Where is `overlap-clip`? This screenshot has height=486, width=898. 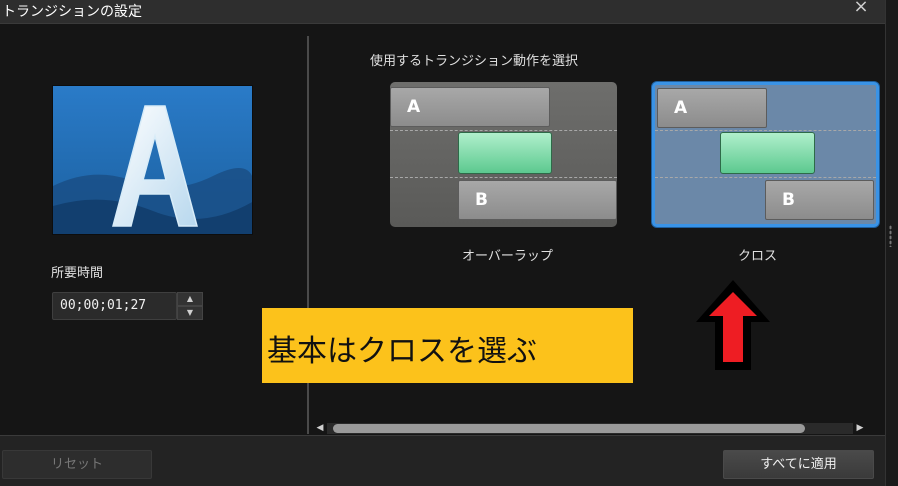 overlap-clip is located at coordinates (505, 153).